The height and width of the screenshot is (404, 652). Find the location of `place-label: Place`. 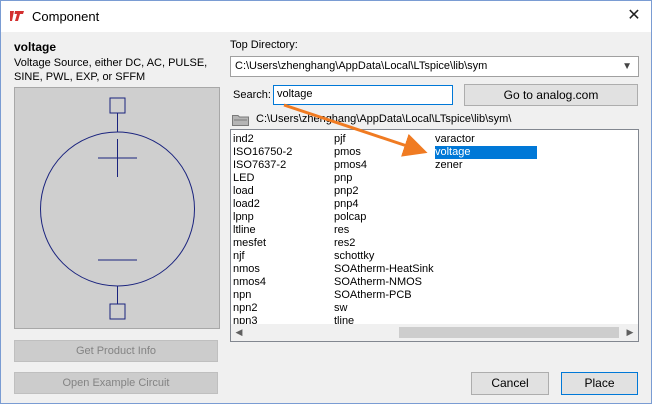

place-label: Place is located at coordinates (599, 383).